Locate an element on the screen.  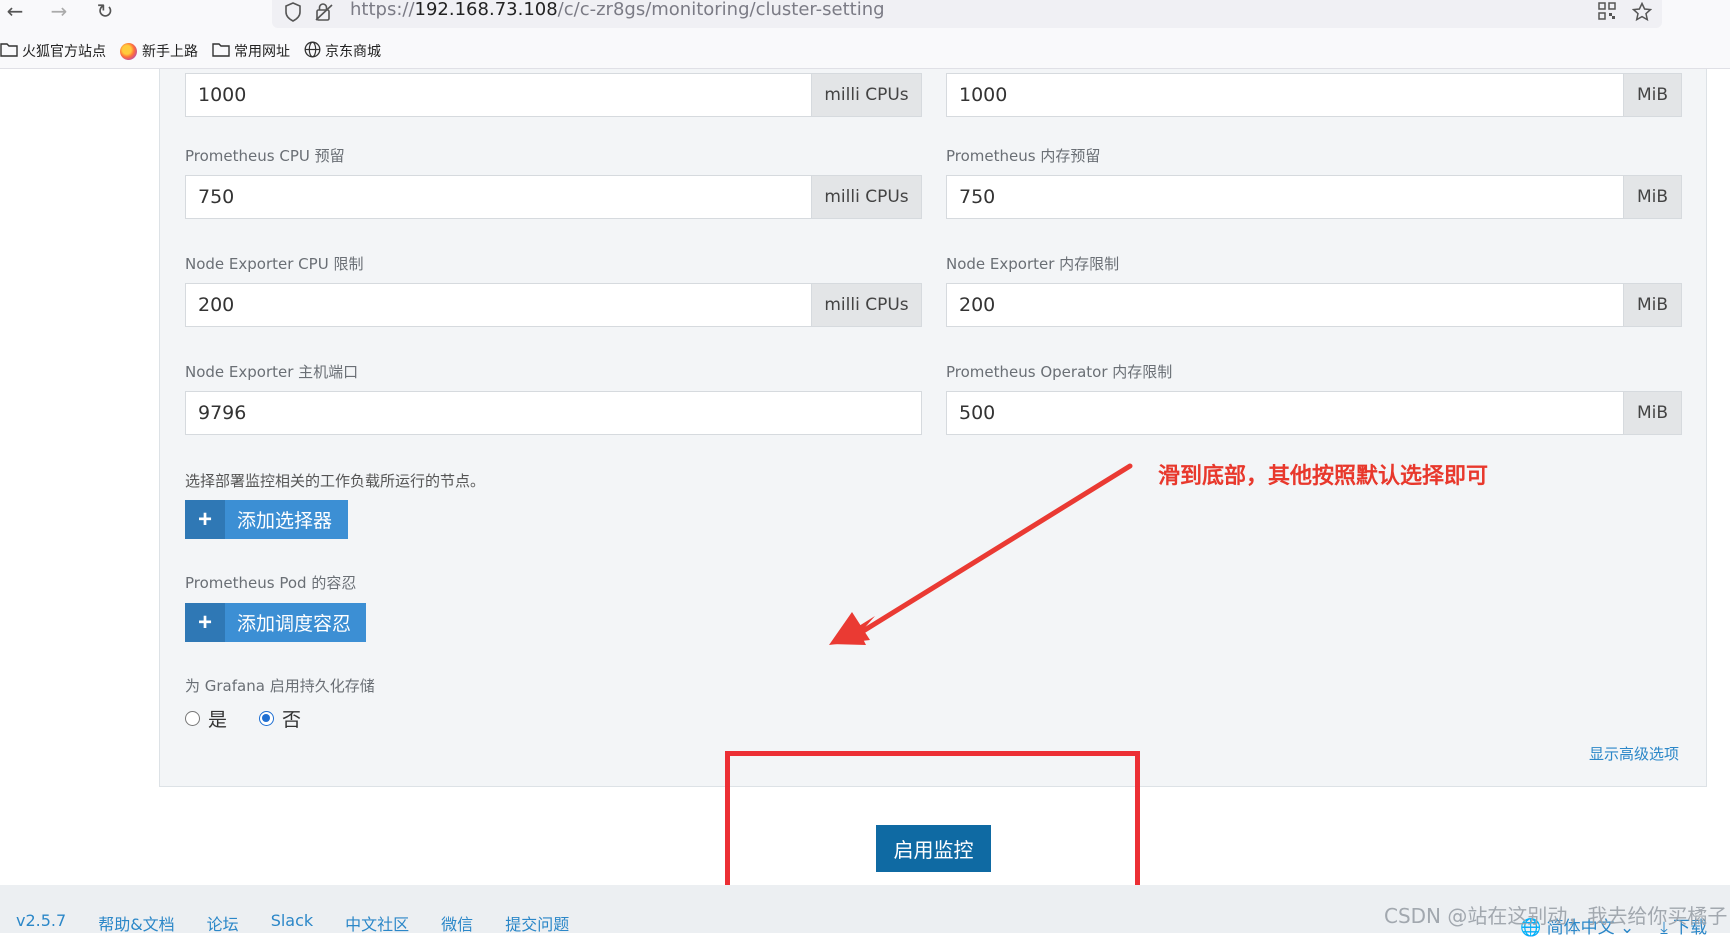
footer-link: Slack is located at coordinates (292, 923).